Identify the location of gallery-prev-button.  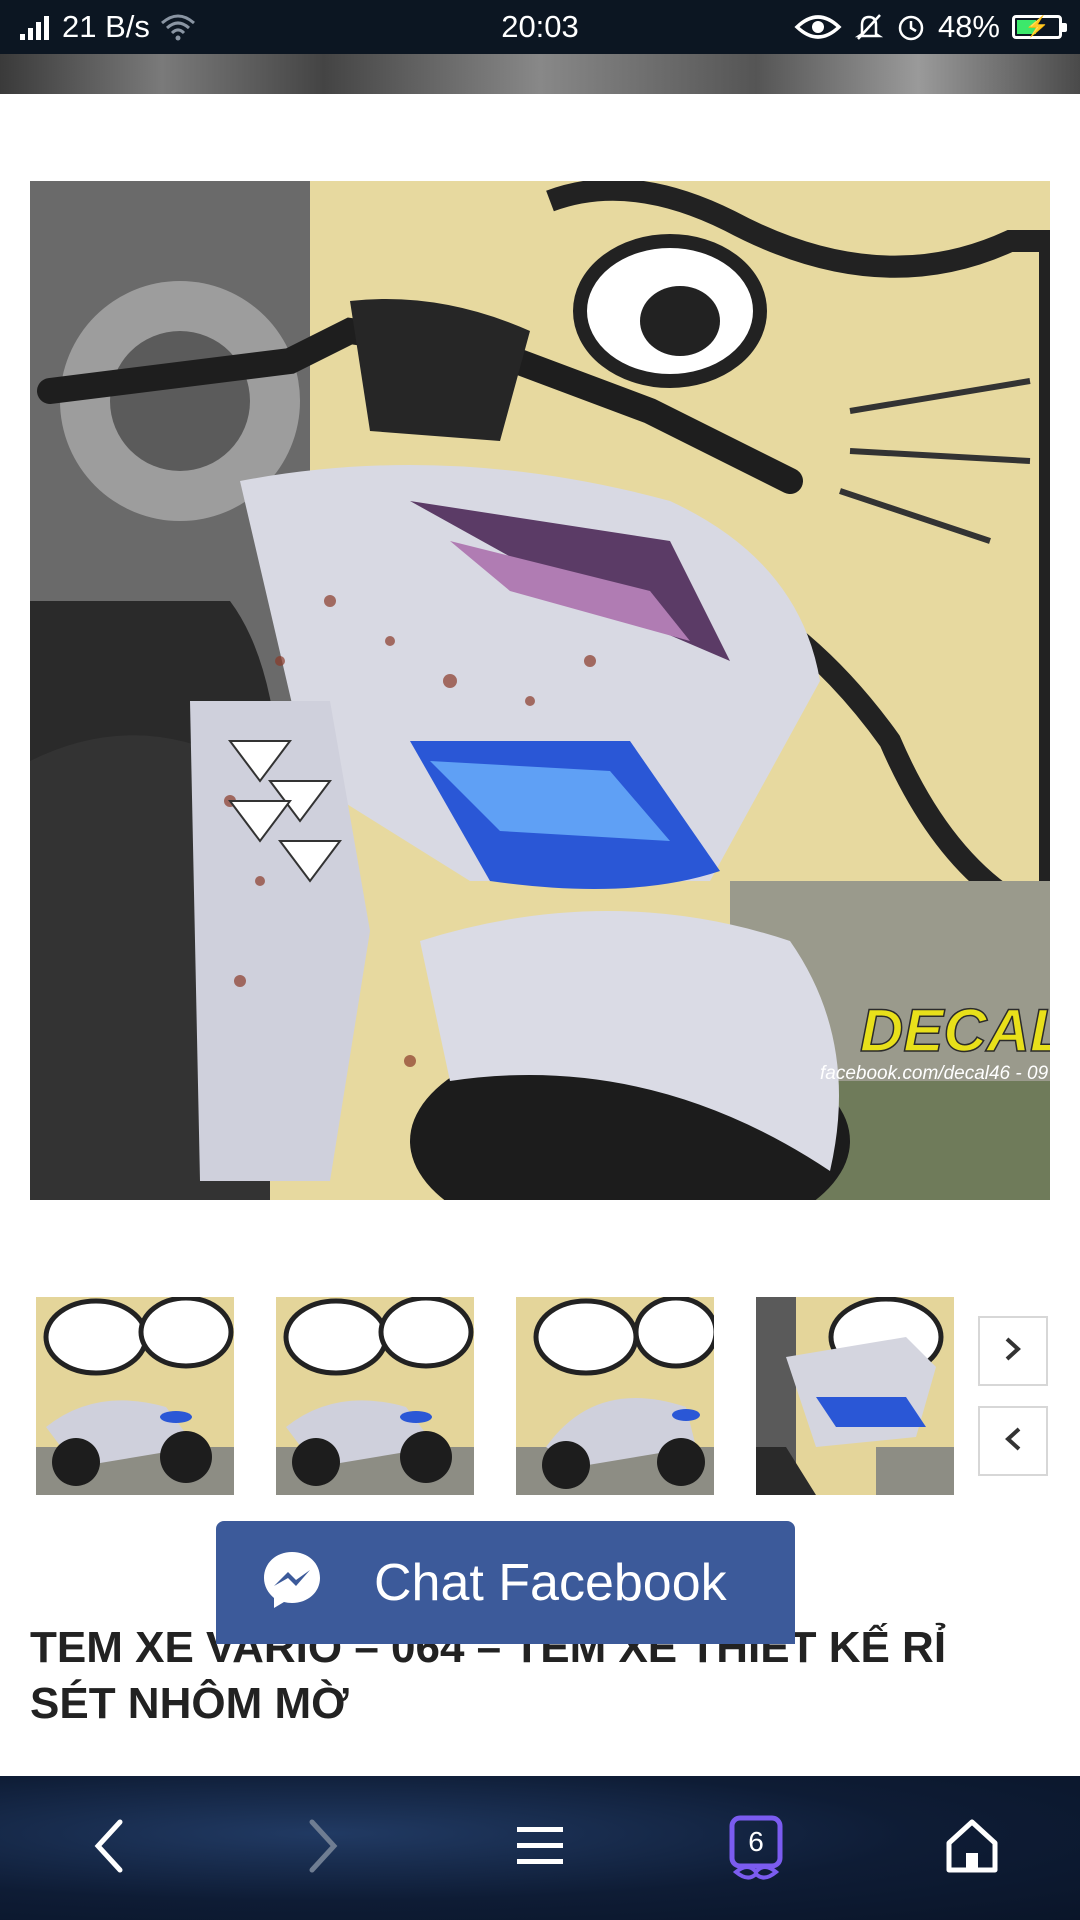
(1013, 1441).